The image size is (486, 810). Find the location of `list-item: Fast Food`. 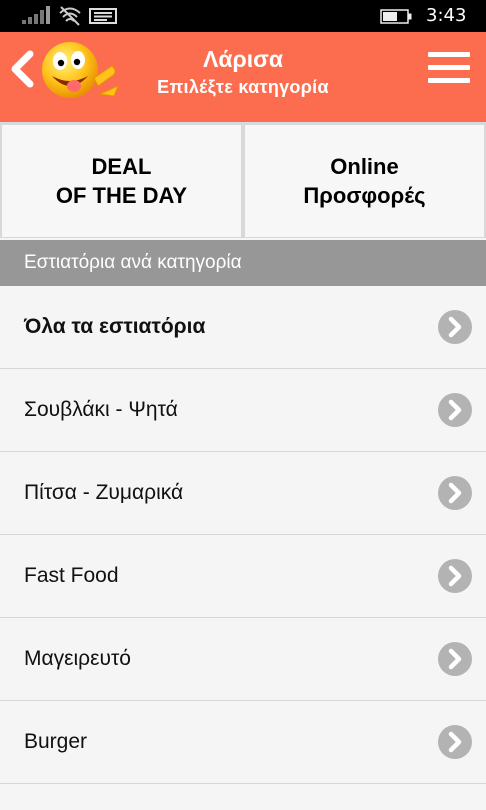

list-item: Fast Food is located at coordinates (243, 576).